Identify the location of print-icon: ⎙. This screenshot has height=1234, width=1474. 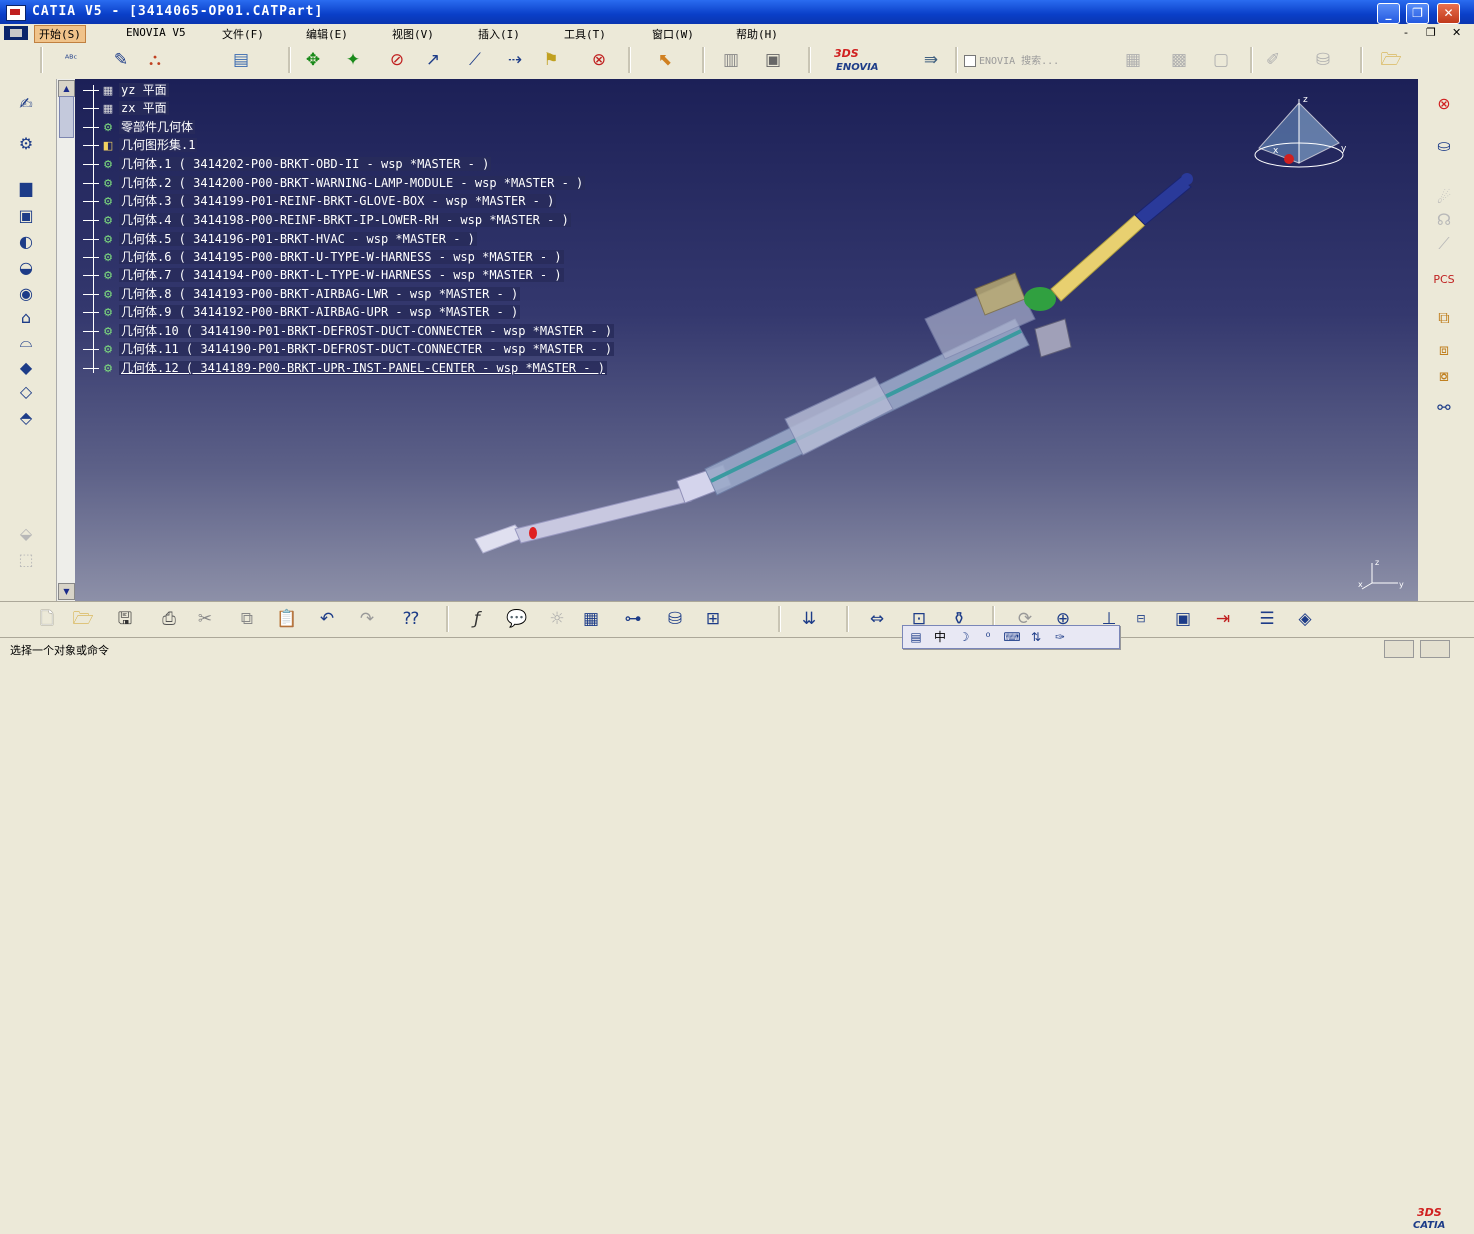
(169, 619).